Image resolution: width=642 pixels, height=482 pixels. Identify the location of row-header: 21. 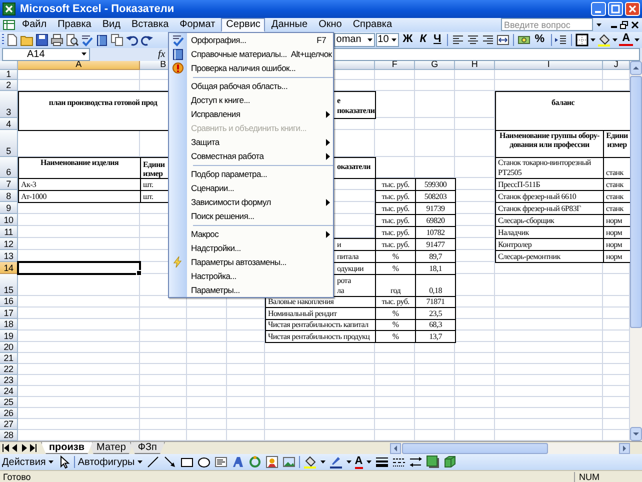
(9, 358).